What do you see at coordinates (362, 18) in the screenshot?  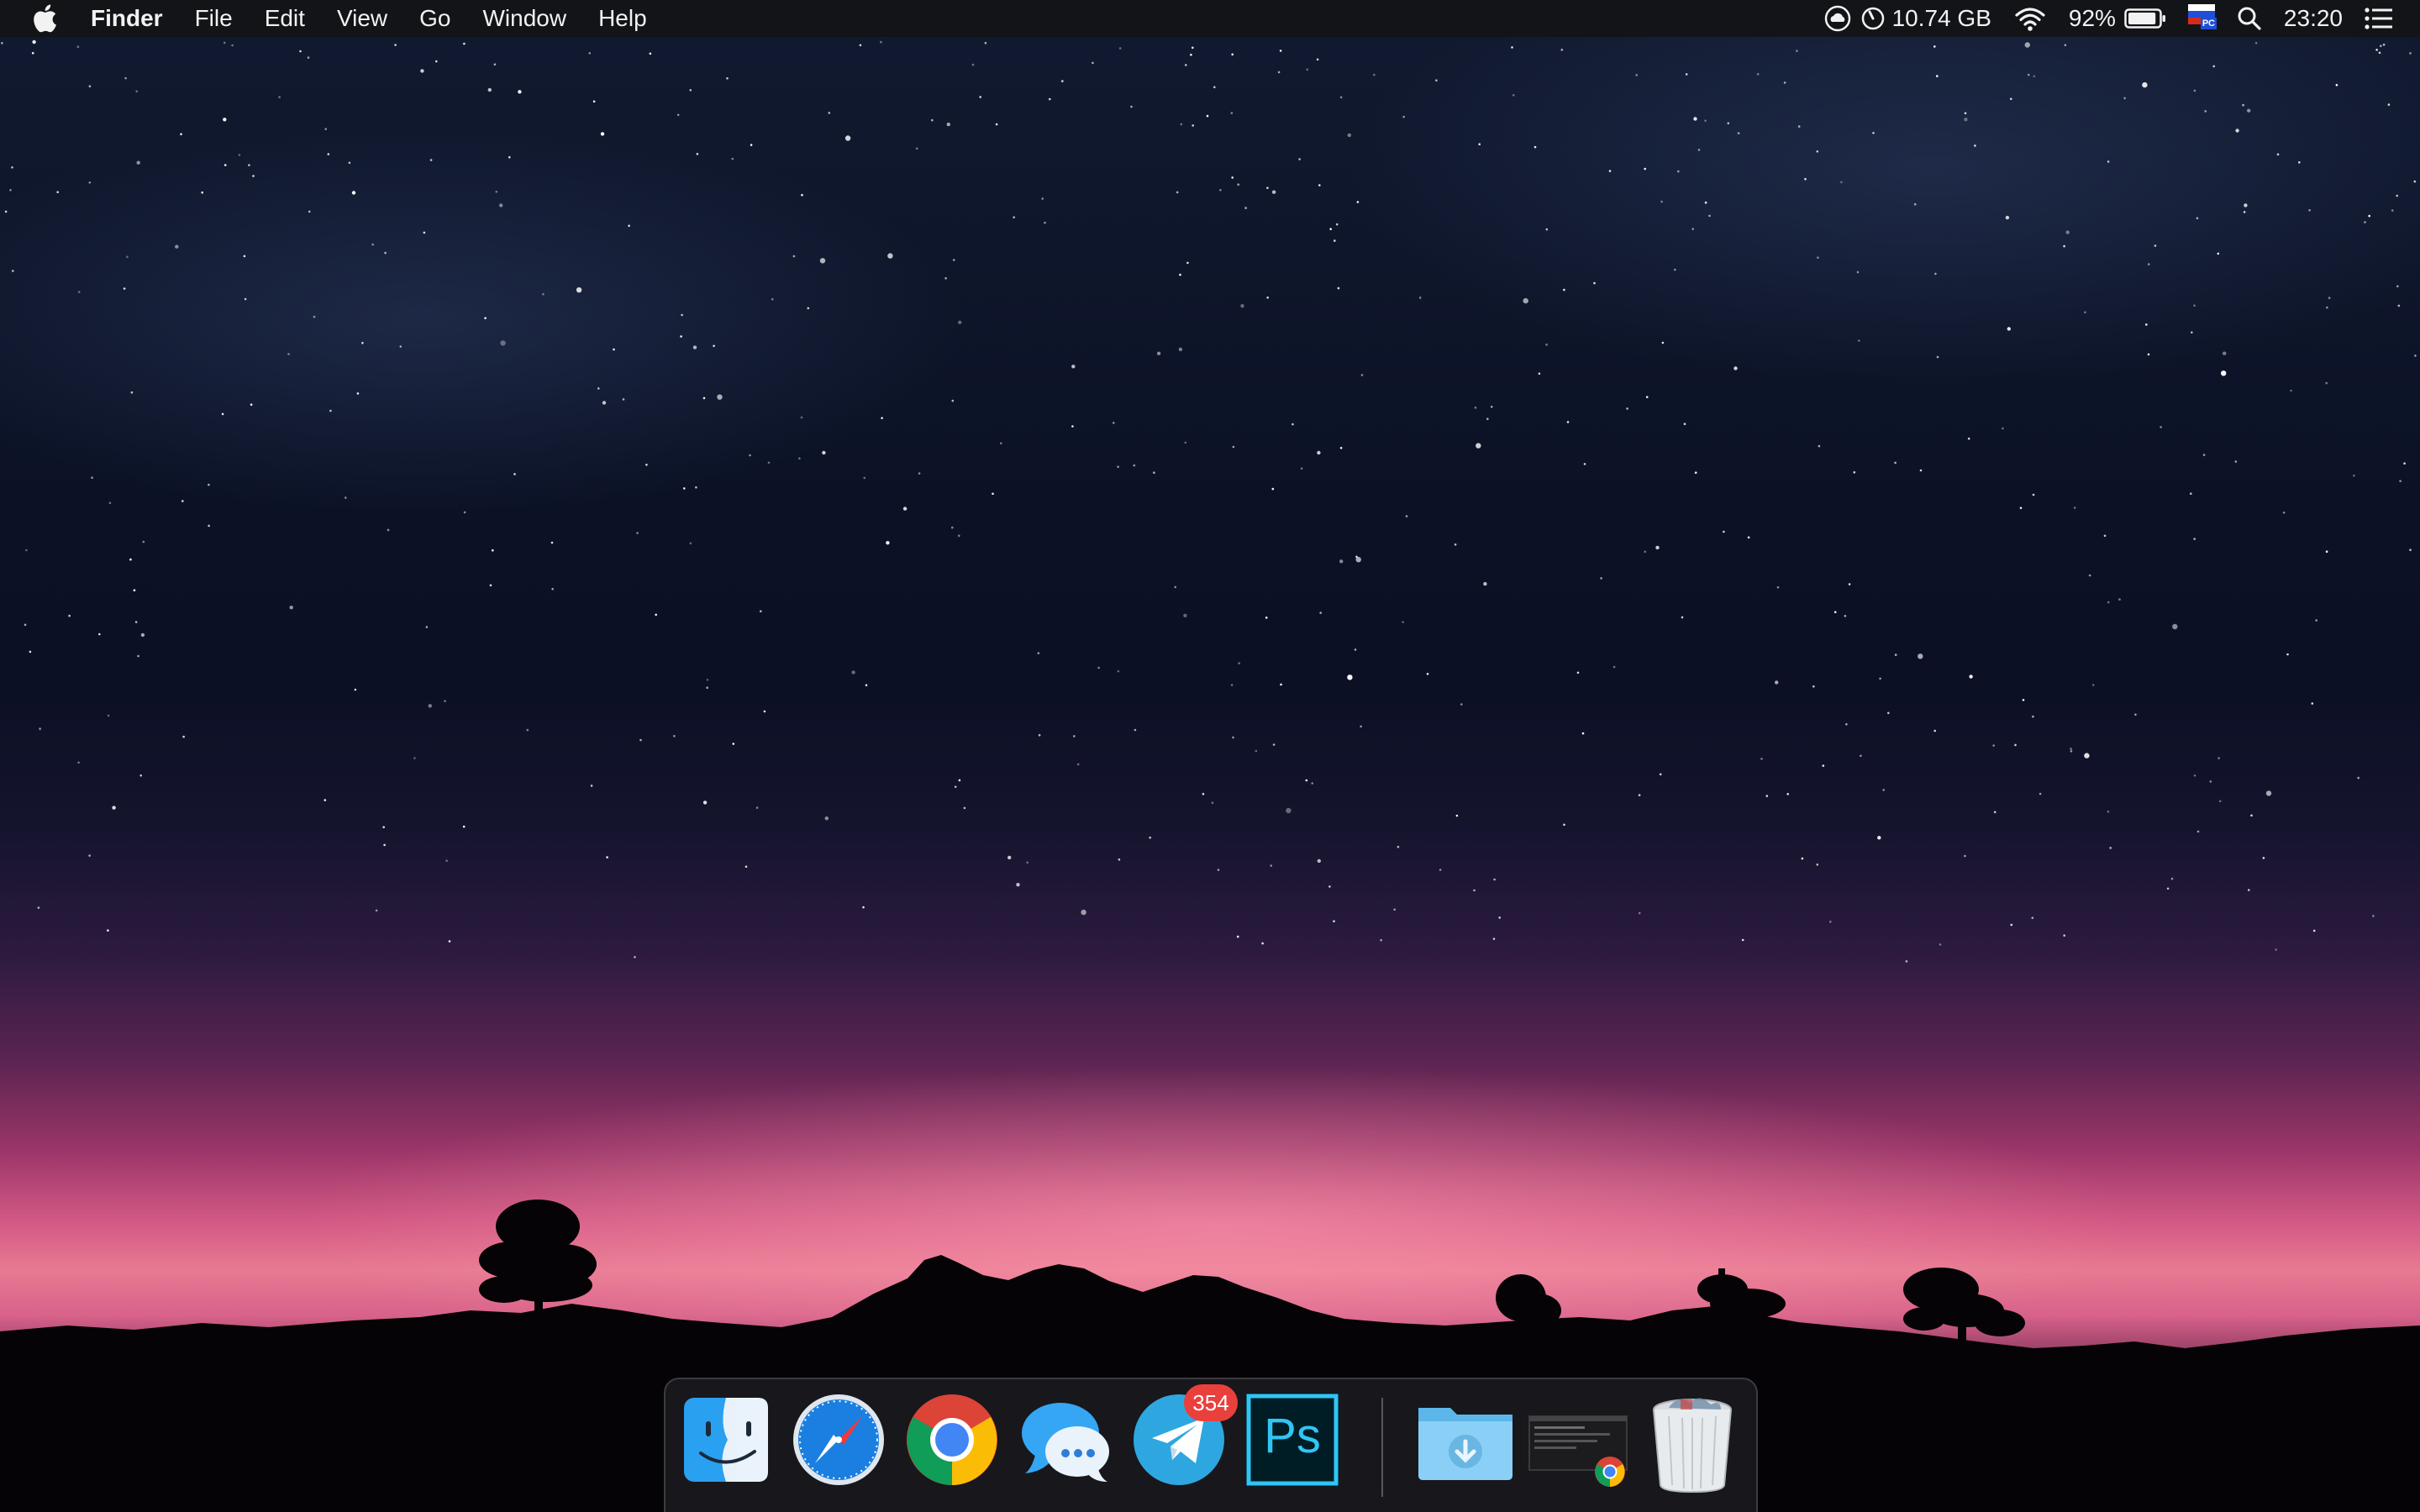 I see `menu-view: View` at bounding box center [362, 18].